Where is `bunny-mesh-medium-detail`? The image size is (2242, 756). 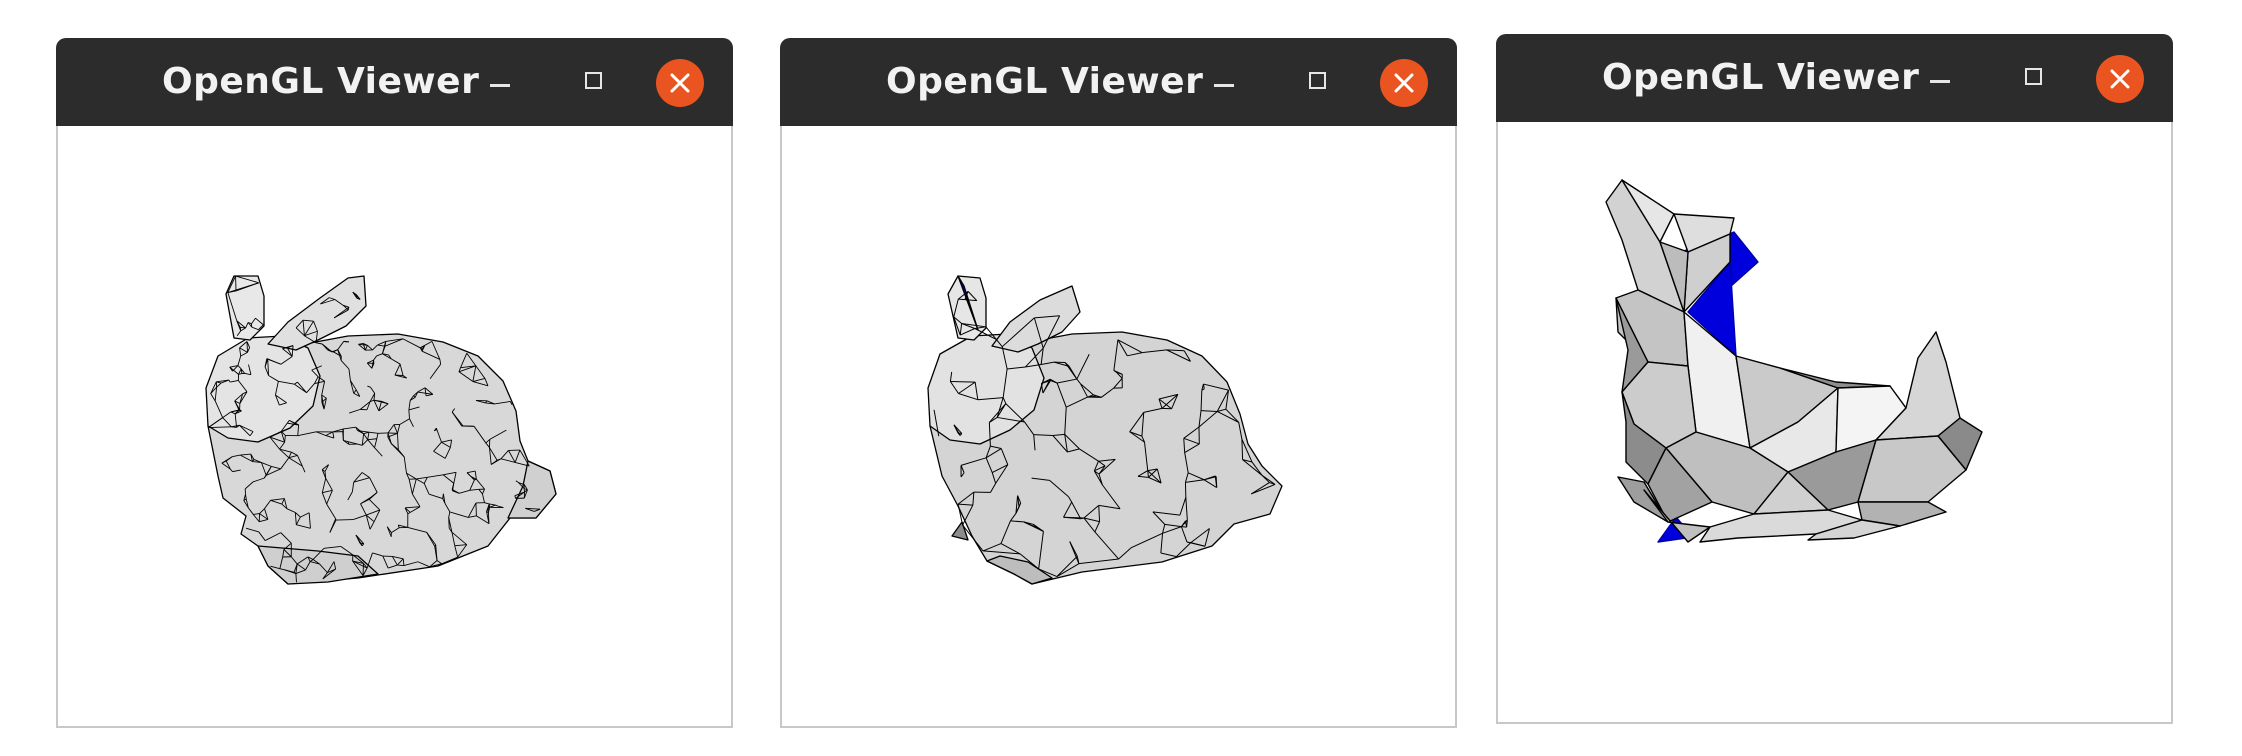 bunny-mesh-medium-detail is located at coordinates (1105, 430).